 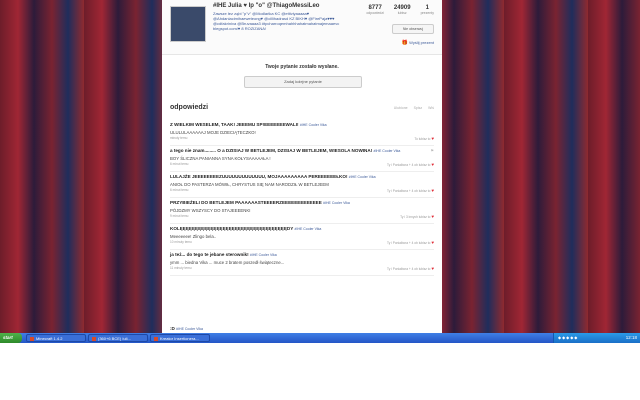 I want to click on clock: 12:18, so click(x=631, y=338).